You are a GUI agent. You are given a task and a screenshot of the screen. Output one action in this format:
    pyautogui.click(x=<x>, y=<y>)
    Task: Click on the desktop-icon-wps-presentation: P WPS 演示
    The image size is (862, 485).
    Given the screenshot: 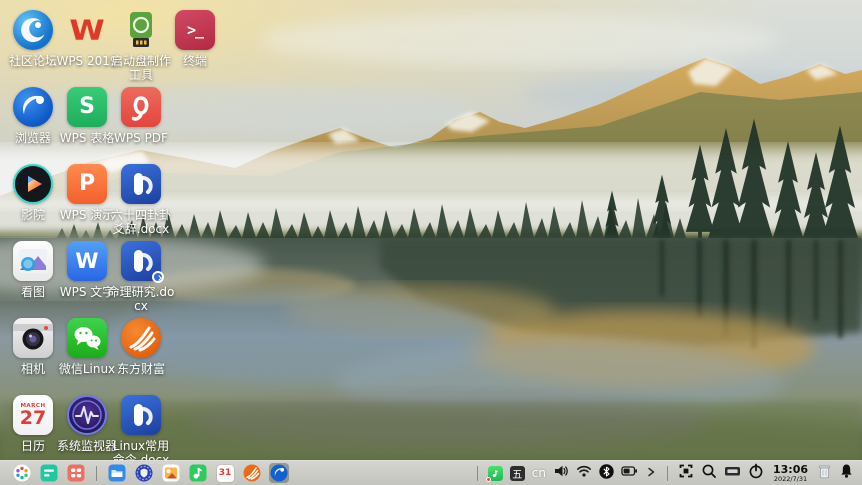 What is the action you would take?
    pyautogui.click(x=87, y=202)
    